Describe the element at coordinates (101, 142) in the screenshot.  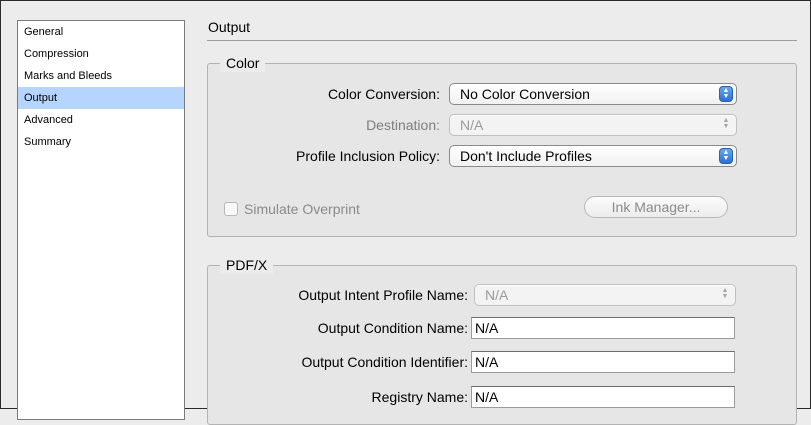
I see `sidebar-item-summary: Summary` at that location.